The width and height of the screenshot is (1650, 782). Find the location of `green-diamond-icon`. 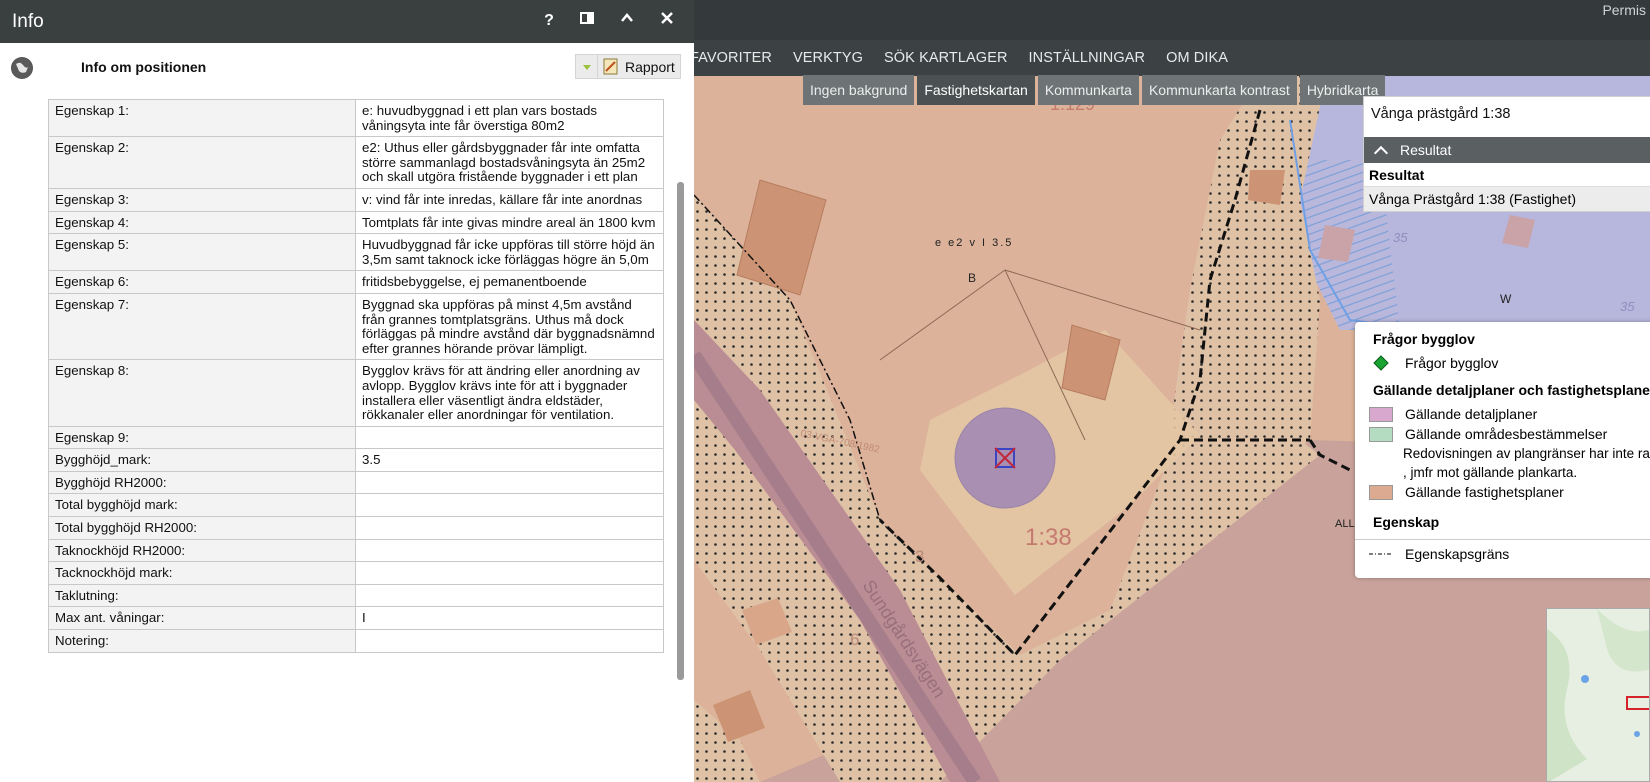

green-diamond-icon is located at coordinates (1381, 363).